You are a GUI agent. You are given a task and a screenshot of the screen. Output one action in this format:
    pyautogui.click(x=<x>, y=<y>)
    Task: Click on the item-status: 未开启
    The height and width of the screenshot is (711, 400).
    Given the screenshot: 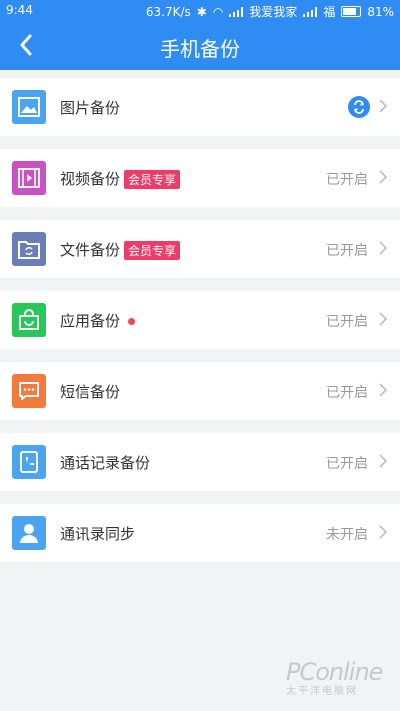 What is the action you would take?
    pyautogui.click(x=347, y=535)
    